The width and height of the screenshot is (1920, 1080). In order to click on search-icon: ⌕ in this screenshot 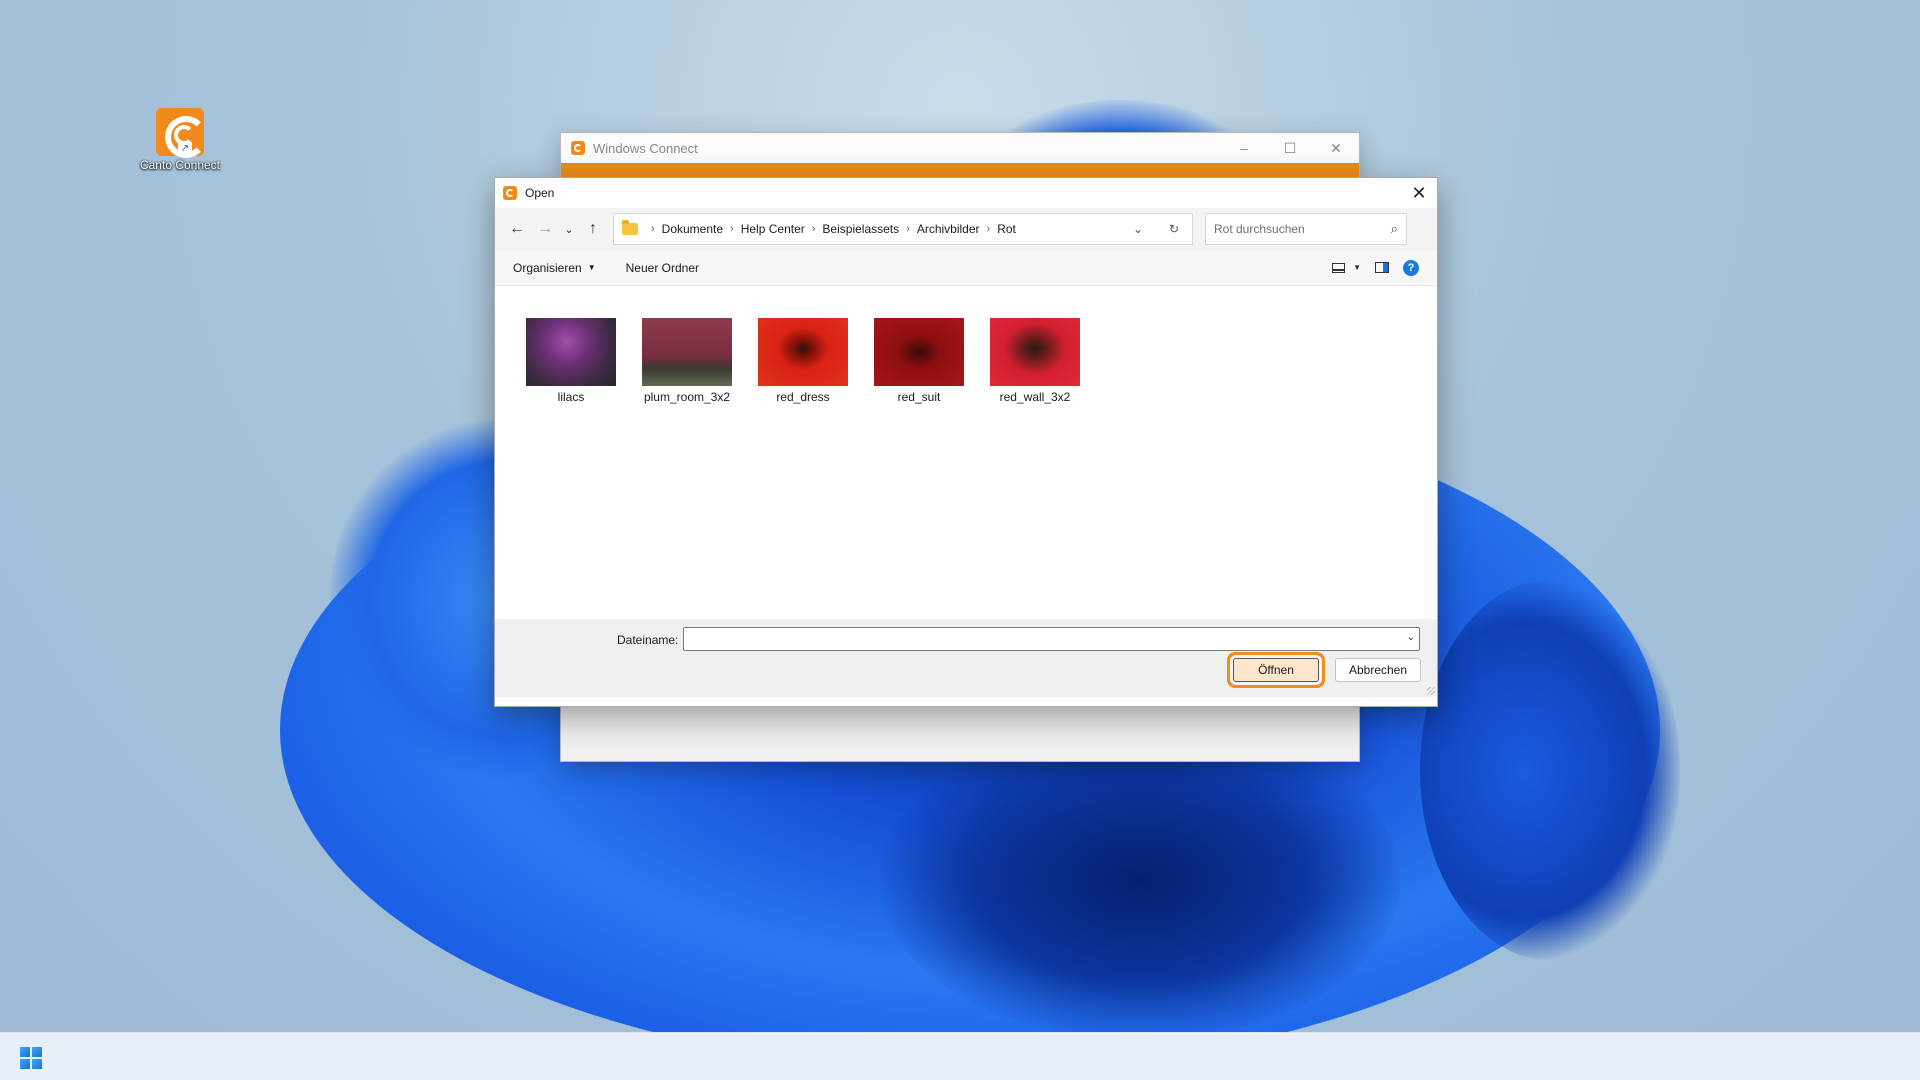, I will do `click(1394, 229)`.